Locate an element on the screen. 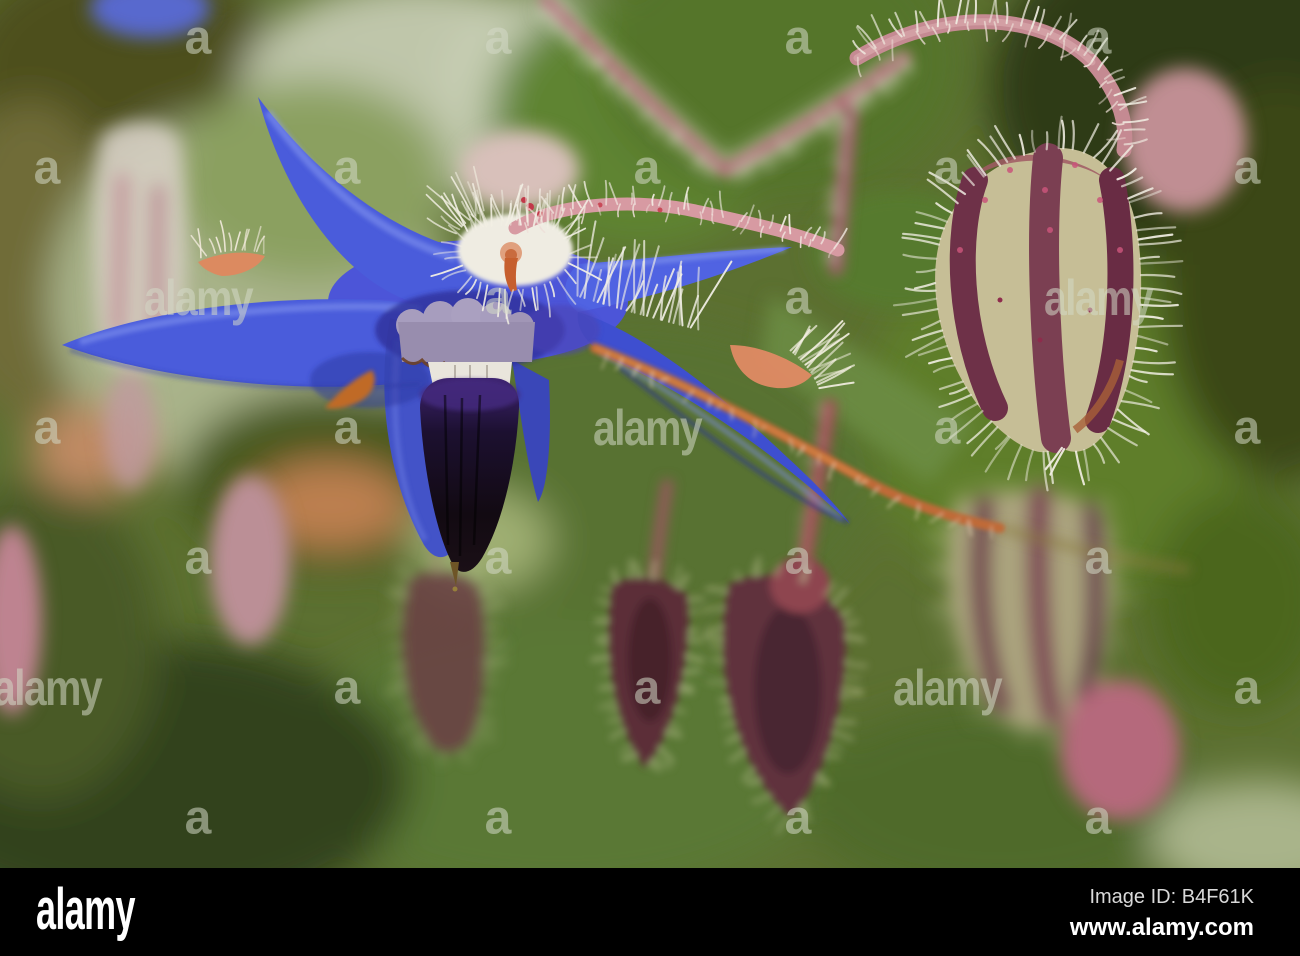 The width and height of the screenshot is (1300, 956). footer-meta: Image ID: B4F61K www.alamy.com is located at coordinates (1162, 913).